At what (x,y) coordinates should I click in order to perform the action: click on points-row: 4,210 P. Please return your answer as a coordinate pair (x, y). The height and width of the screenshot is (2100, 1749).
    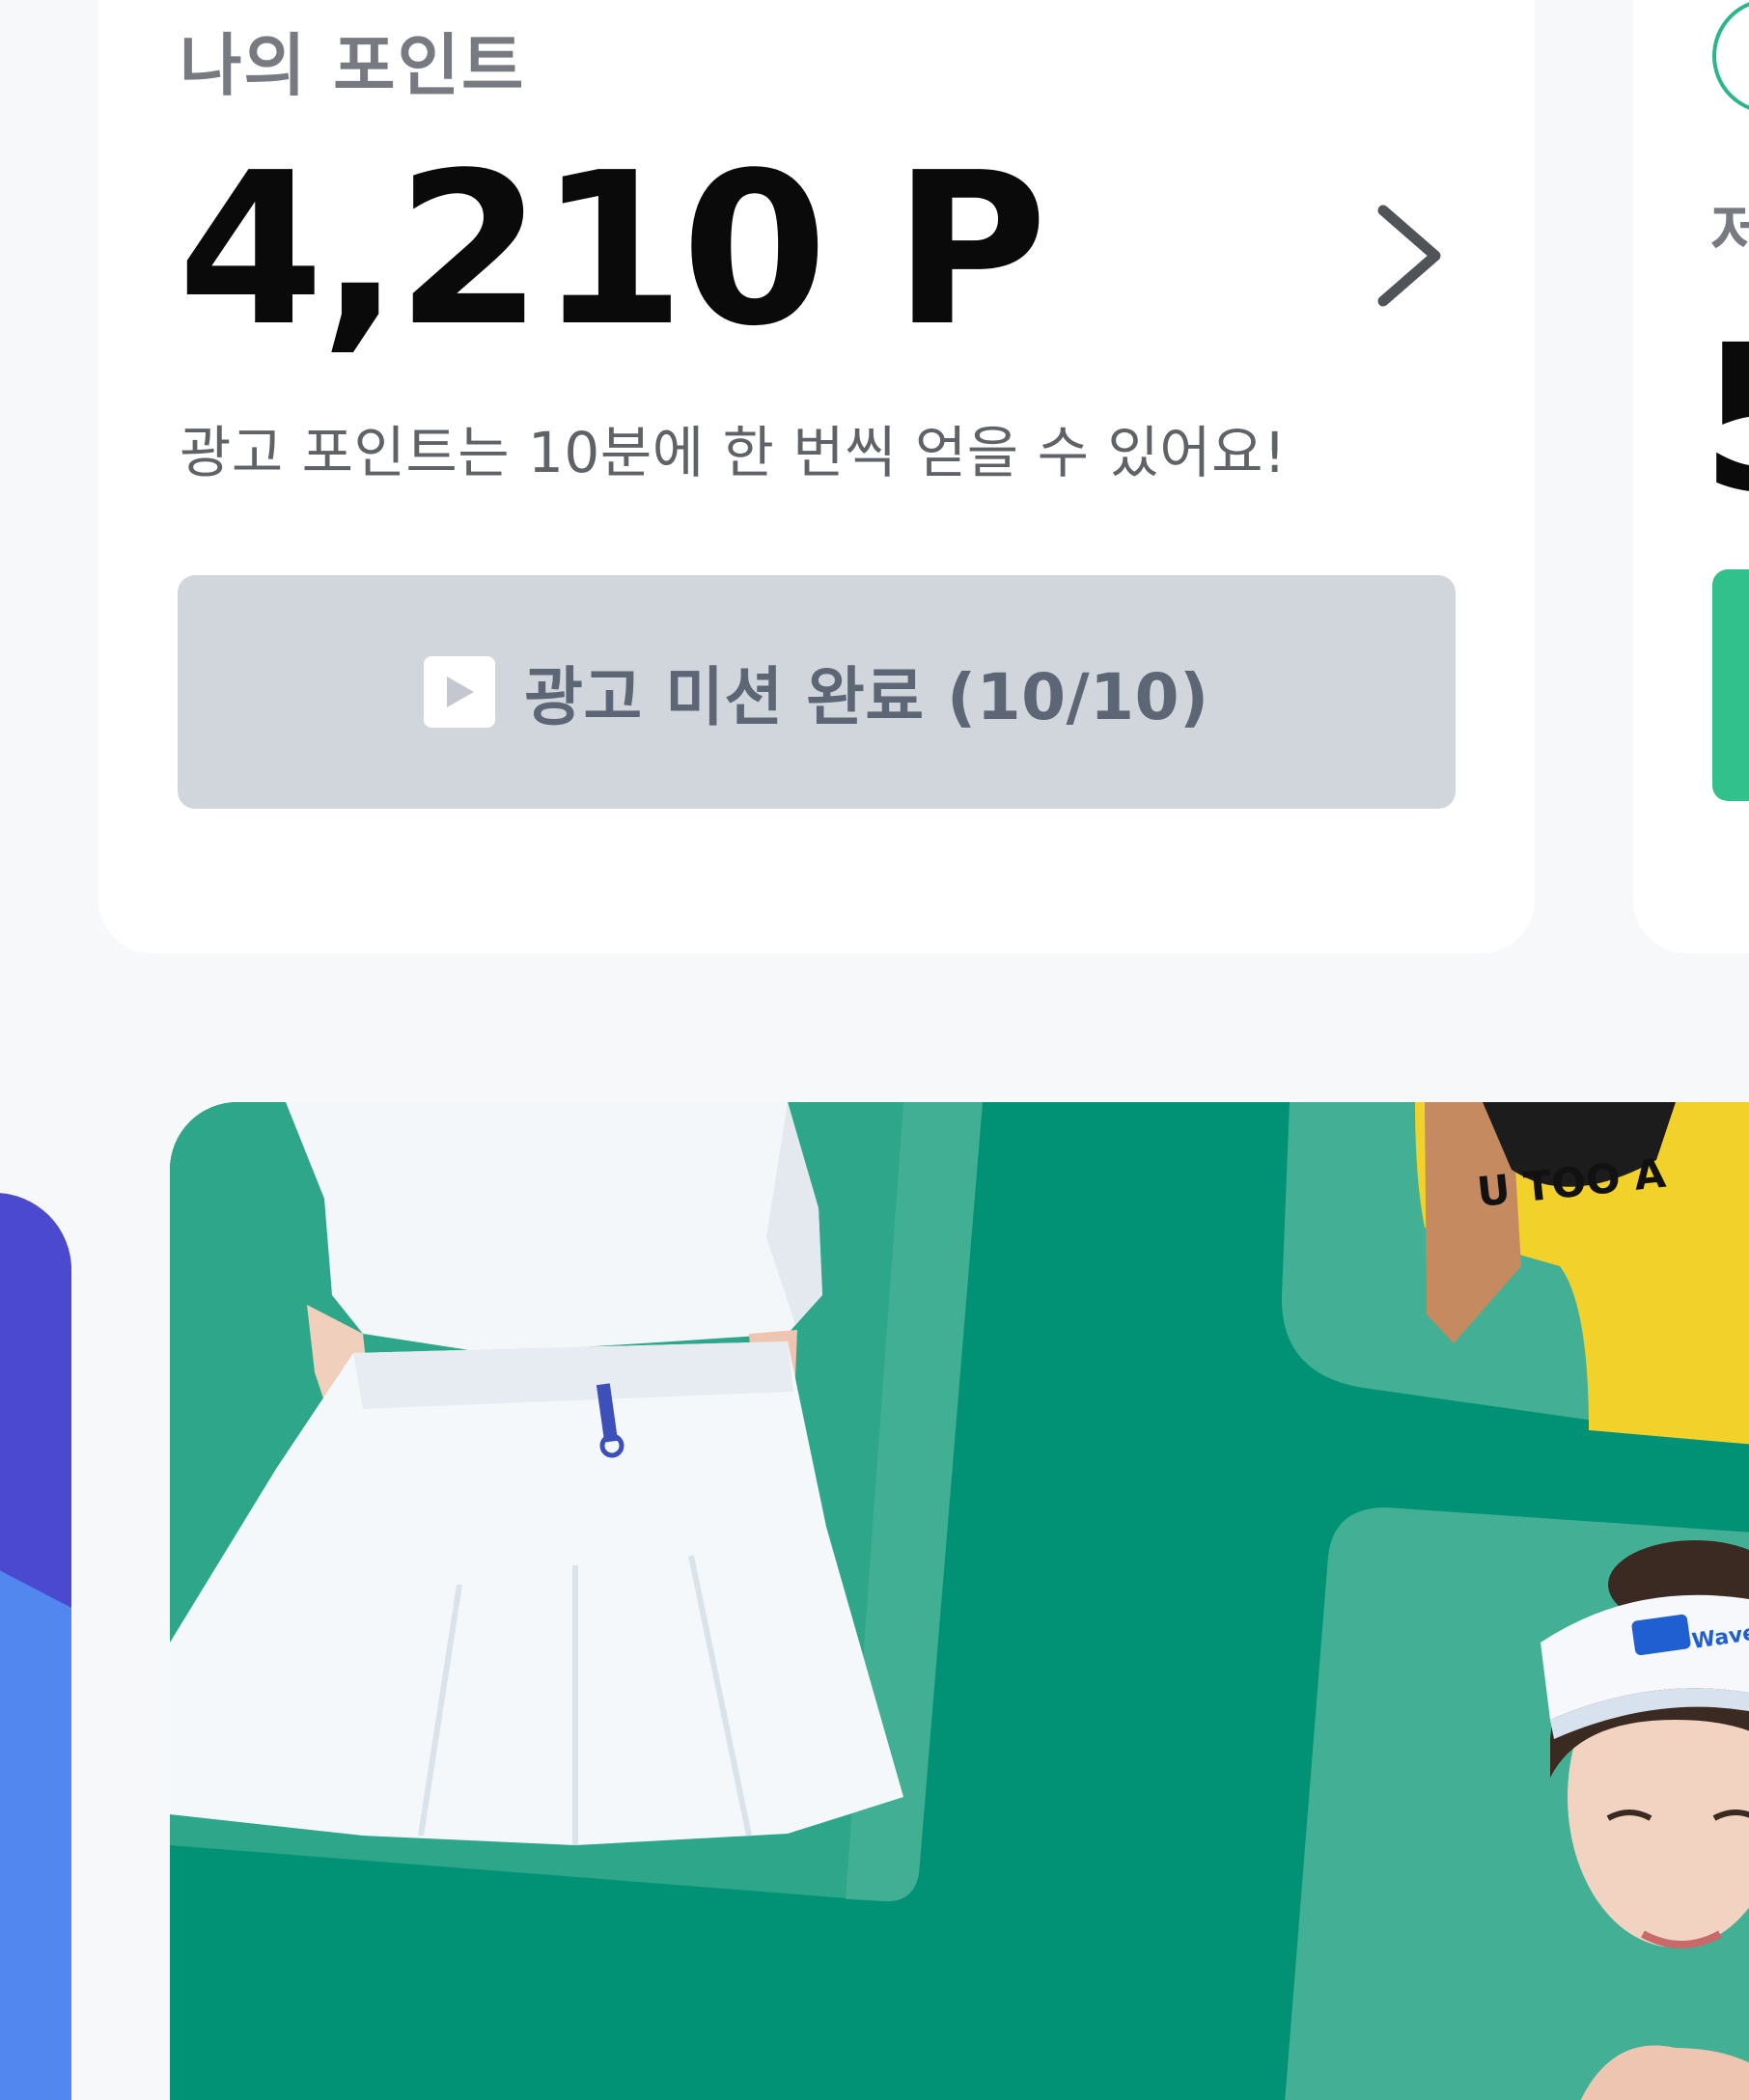
    Looking at the image, I should click on (613, 251).